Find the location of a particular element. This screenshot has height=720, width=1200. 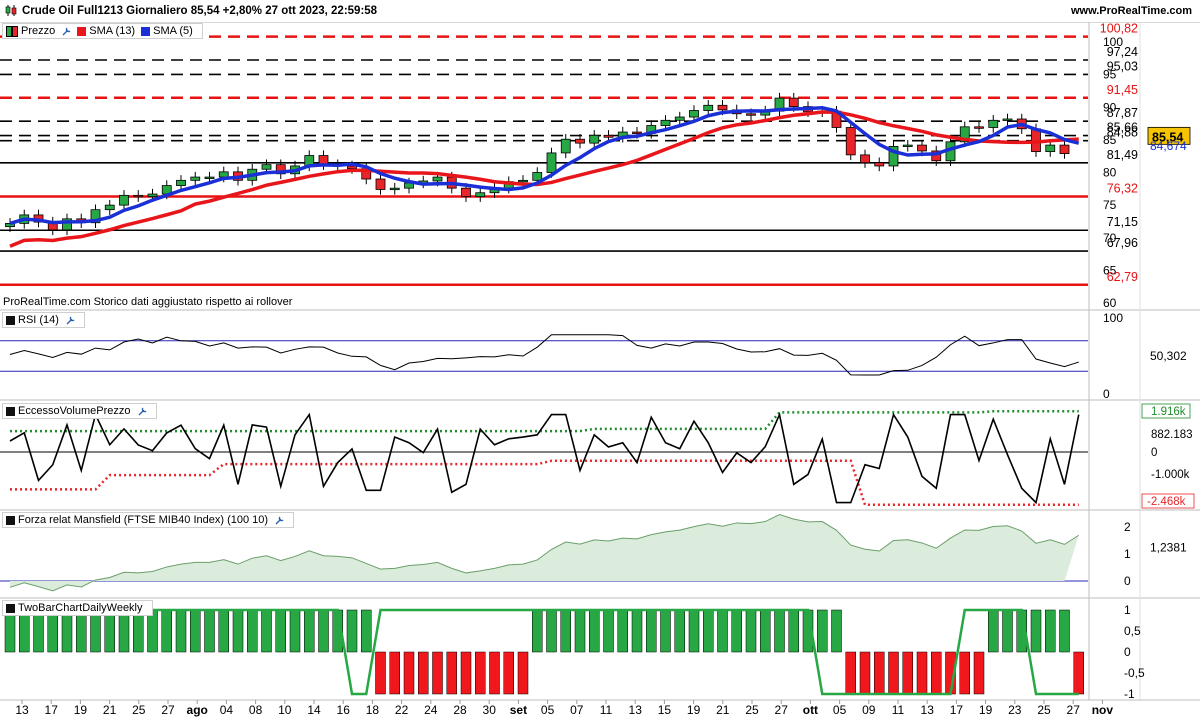

level-label: 100,82 is located at coordinates (1119, 29).